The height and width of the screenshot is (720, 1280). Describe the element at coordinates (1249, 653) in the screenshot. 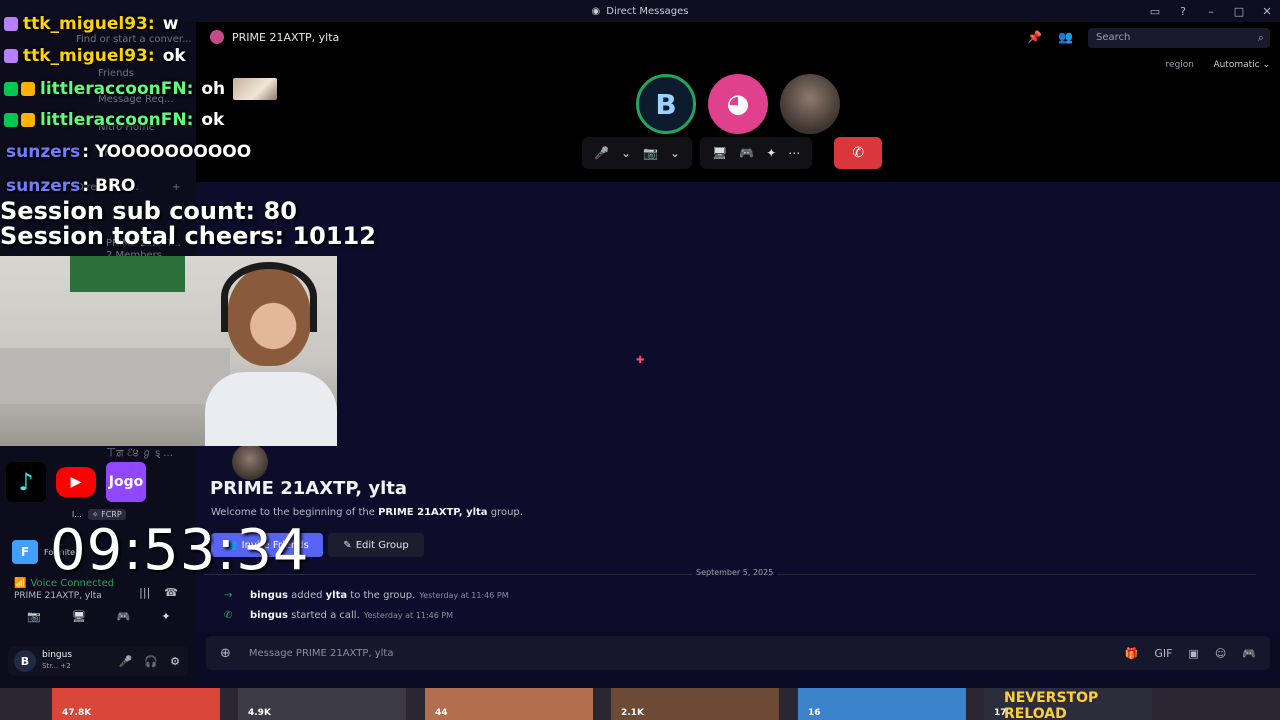

I see `apps-icon: 🎮` at that location.